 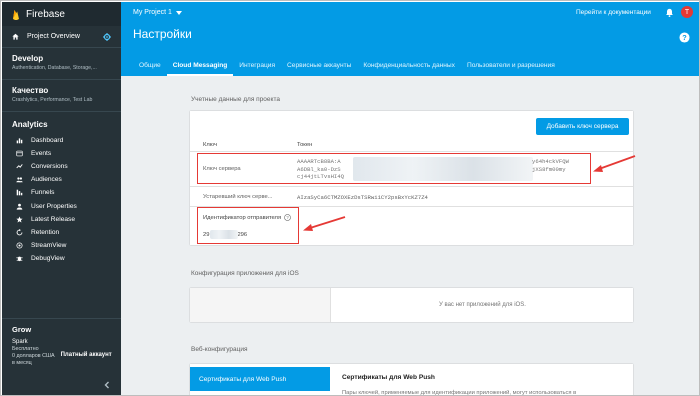 What do you see at coordinates (248, 225) in the screenshot?
I see `highlight-sender-id` at bounding box center [248, 225].